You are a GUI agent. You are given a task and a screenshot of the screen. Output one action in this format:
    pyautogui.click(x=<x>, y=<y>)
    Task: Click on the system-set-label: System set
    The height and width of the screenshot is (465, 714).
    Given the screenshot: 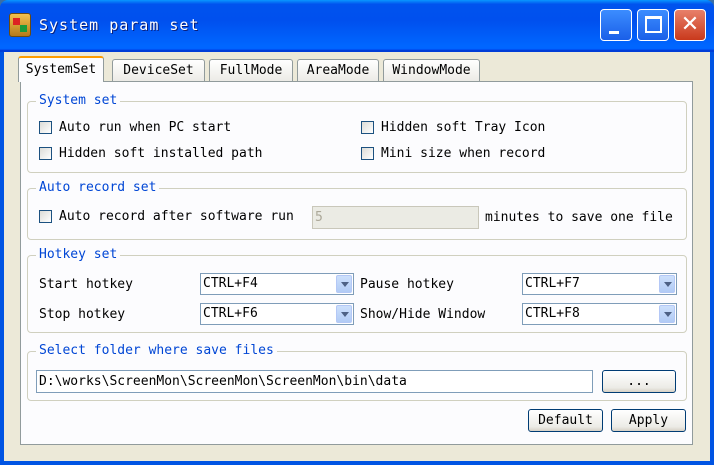 What is the action you would take?
    pyautogui.click(x=78, y=101)
    